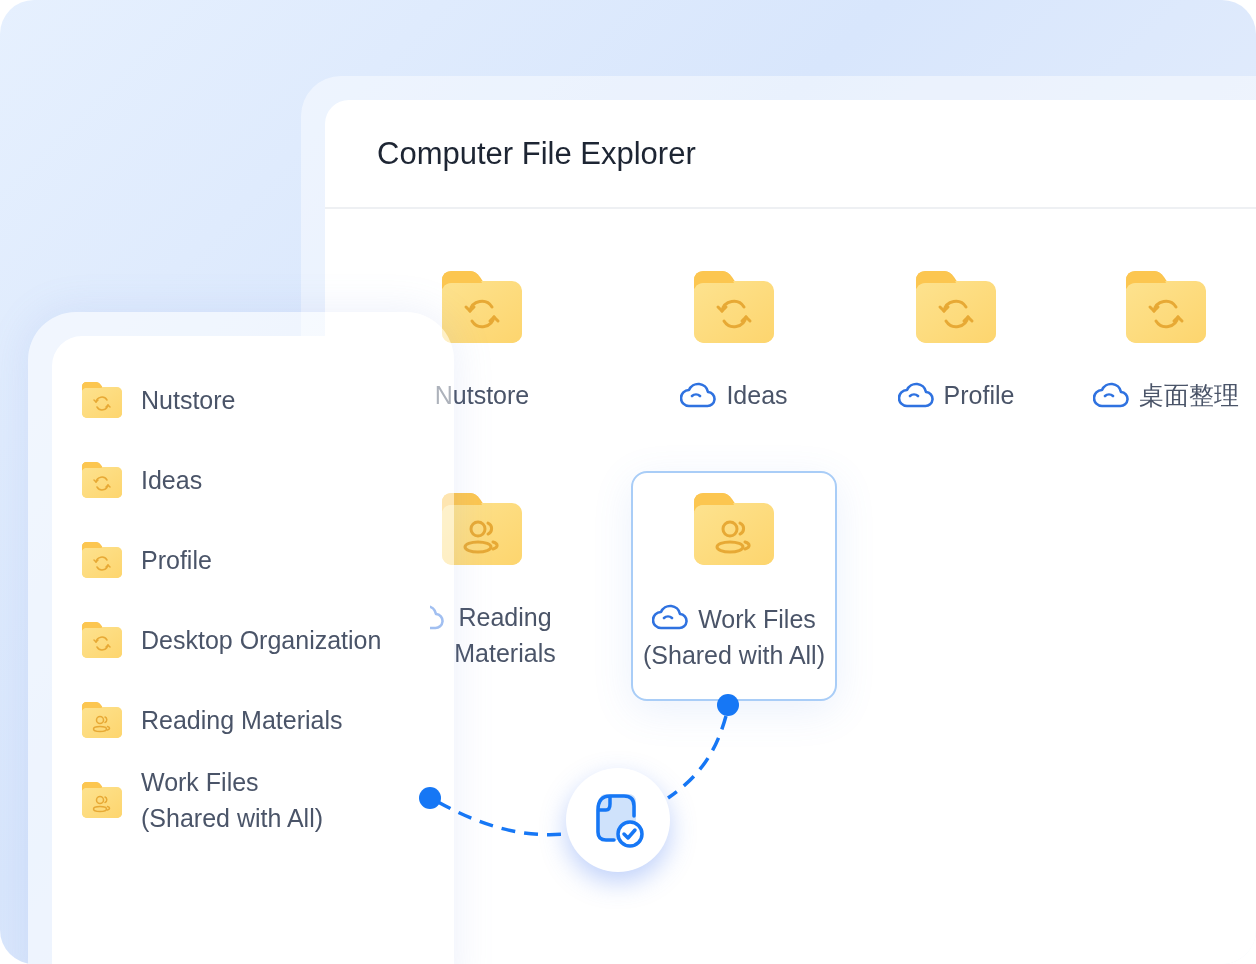  What do you see at coordinates (734, 586) in the screenshot?
I see `folder-tile: Work Files (Shared with All)` at bounding box center [734, 586].